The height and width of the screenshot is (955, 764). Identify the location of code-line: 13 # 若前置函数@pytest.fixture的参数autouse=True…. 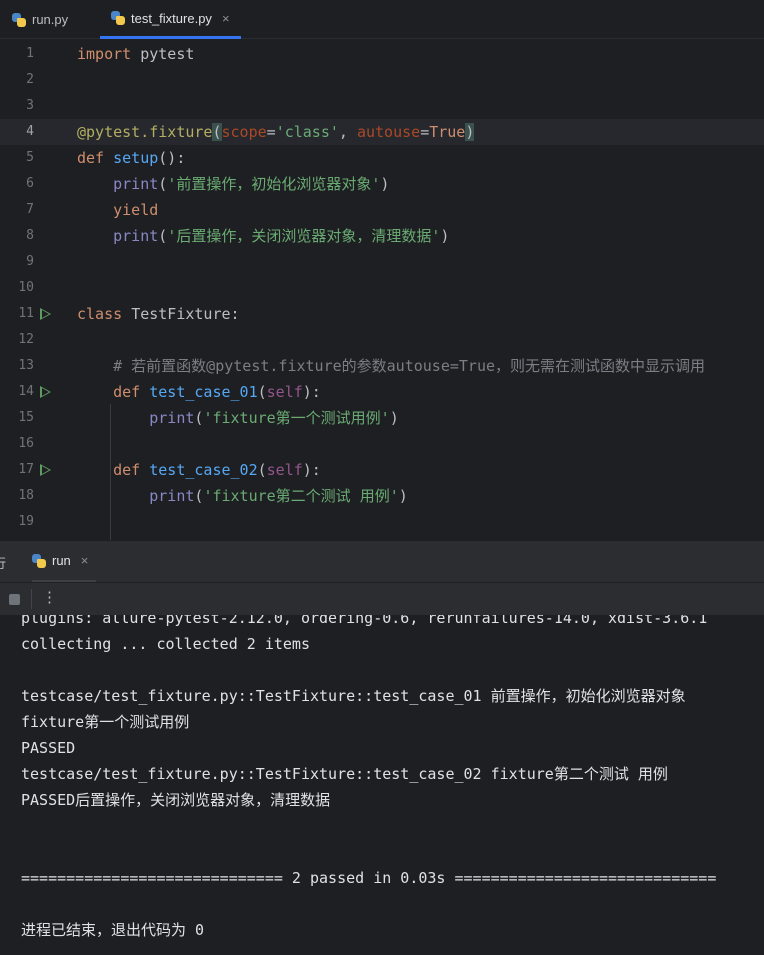
(382, 366).